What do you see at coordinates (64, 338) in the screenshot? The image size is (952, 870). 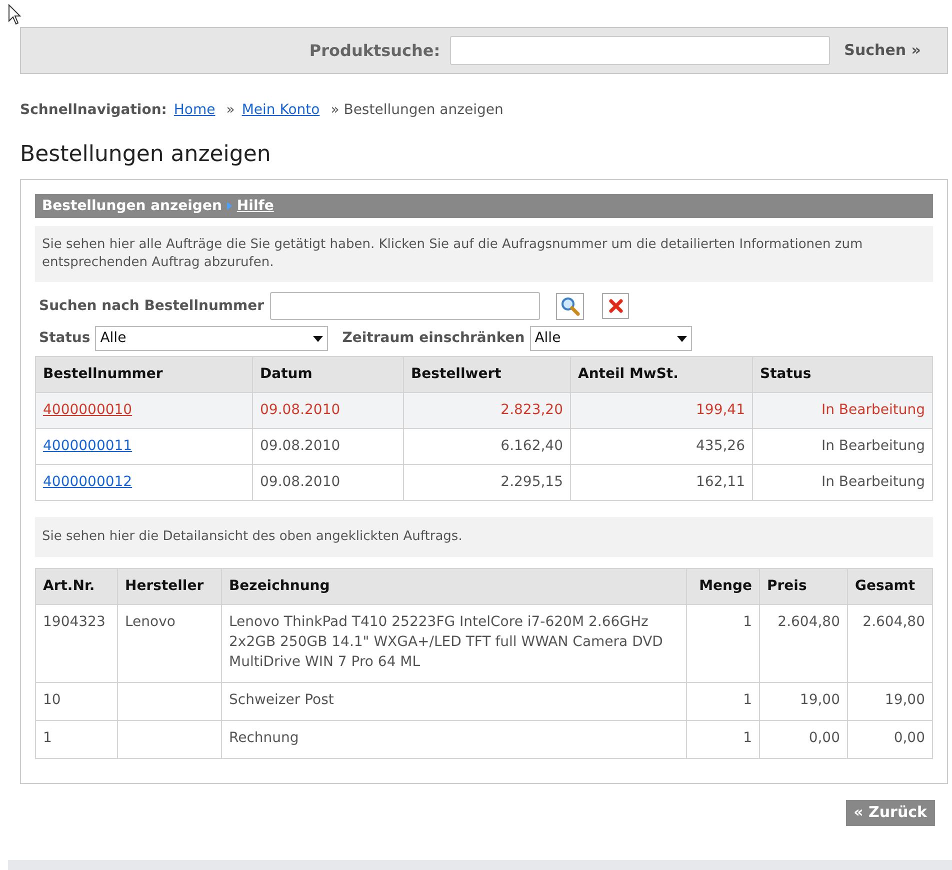 I see `filter-label: Status` at bounding box center [64, 338].